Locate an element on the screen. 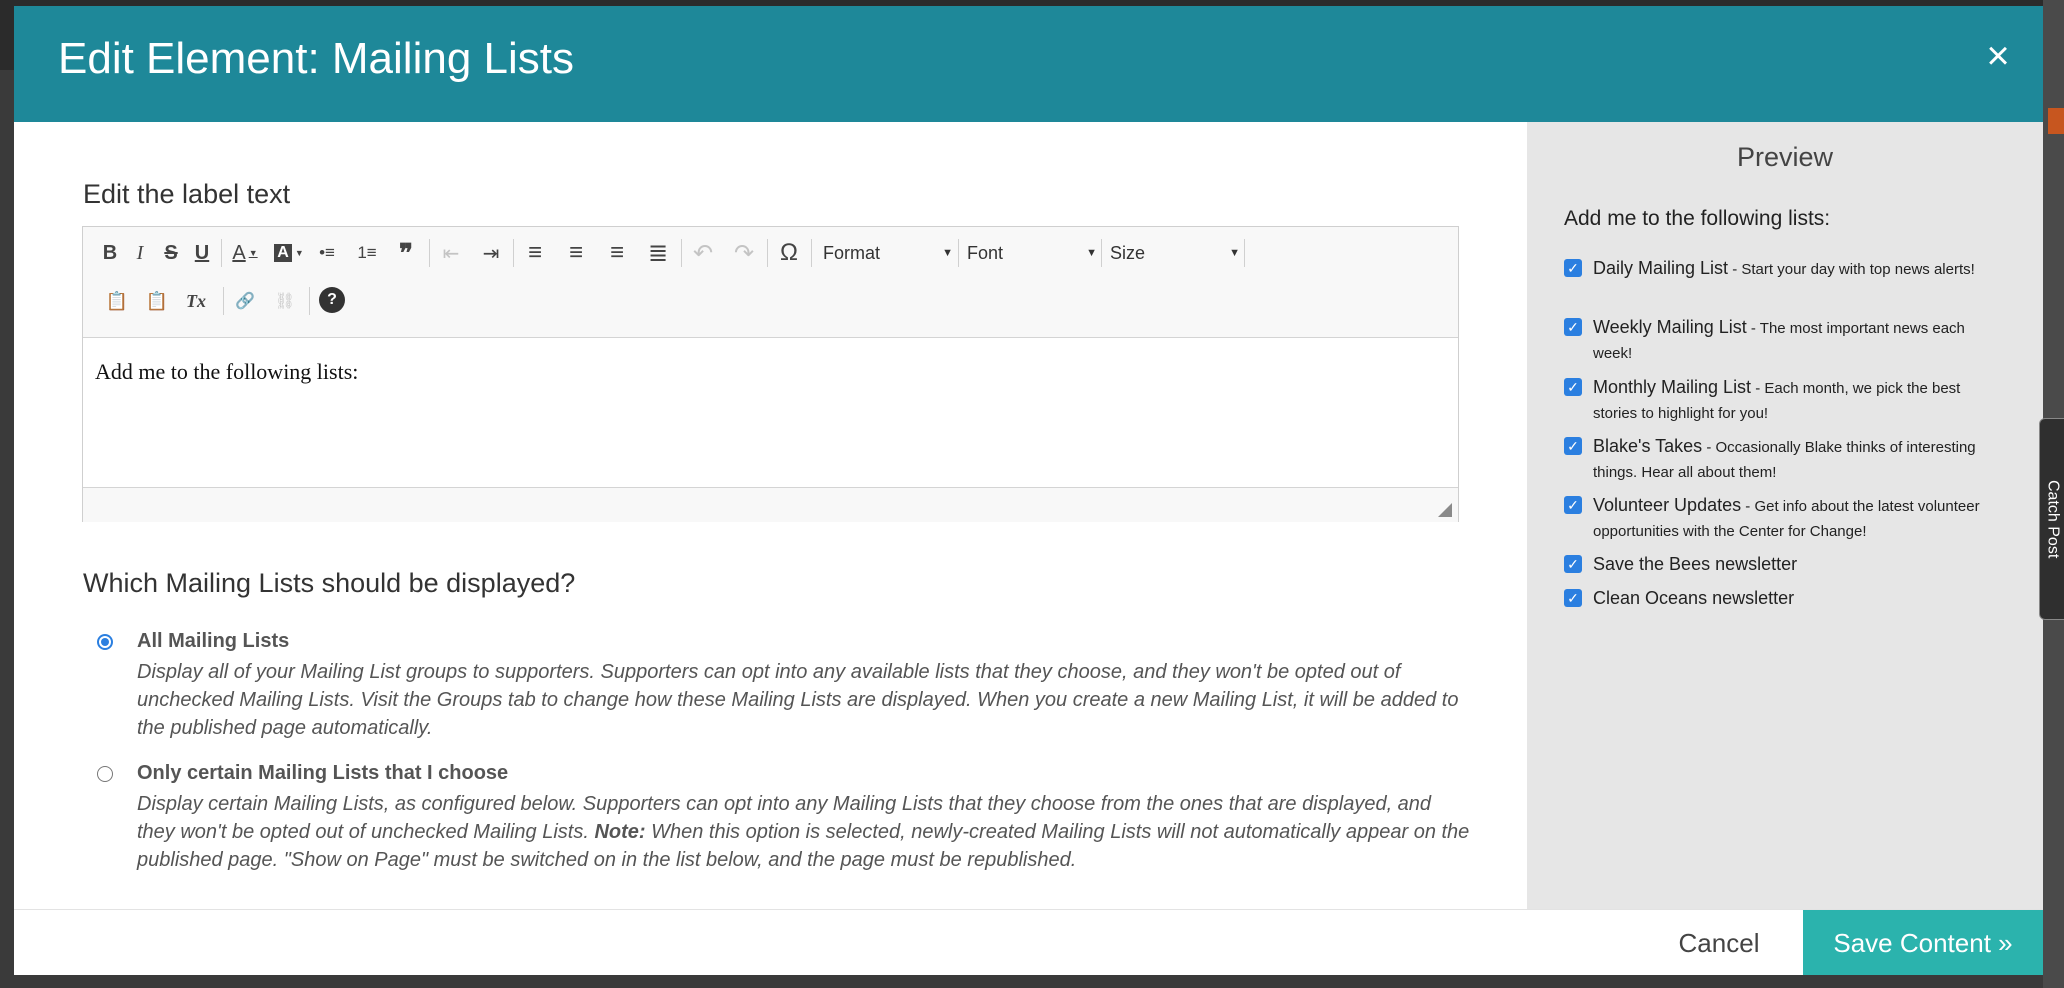 This screenshot has width=2064, height=988. italic-button: I is located at coordinates (140, 253).